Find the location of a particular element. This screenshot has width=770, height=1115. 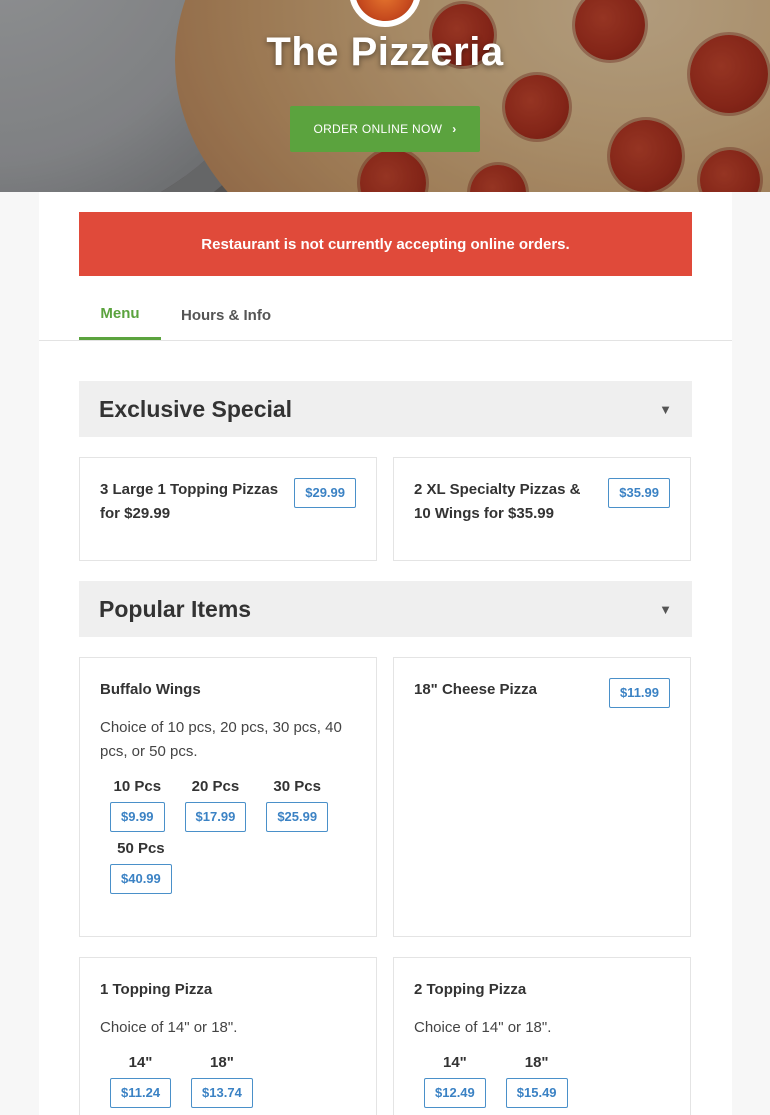

item-name: 3 Large 1 Topping Pizzas for $29.99 is located at coordinates (189, 501).